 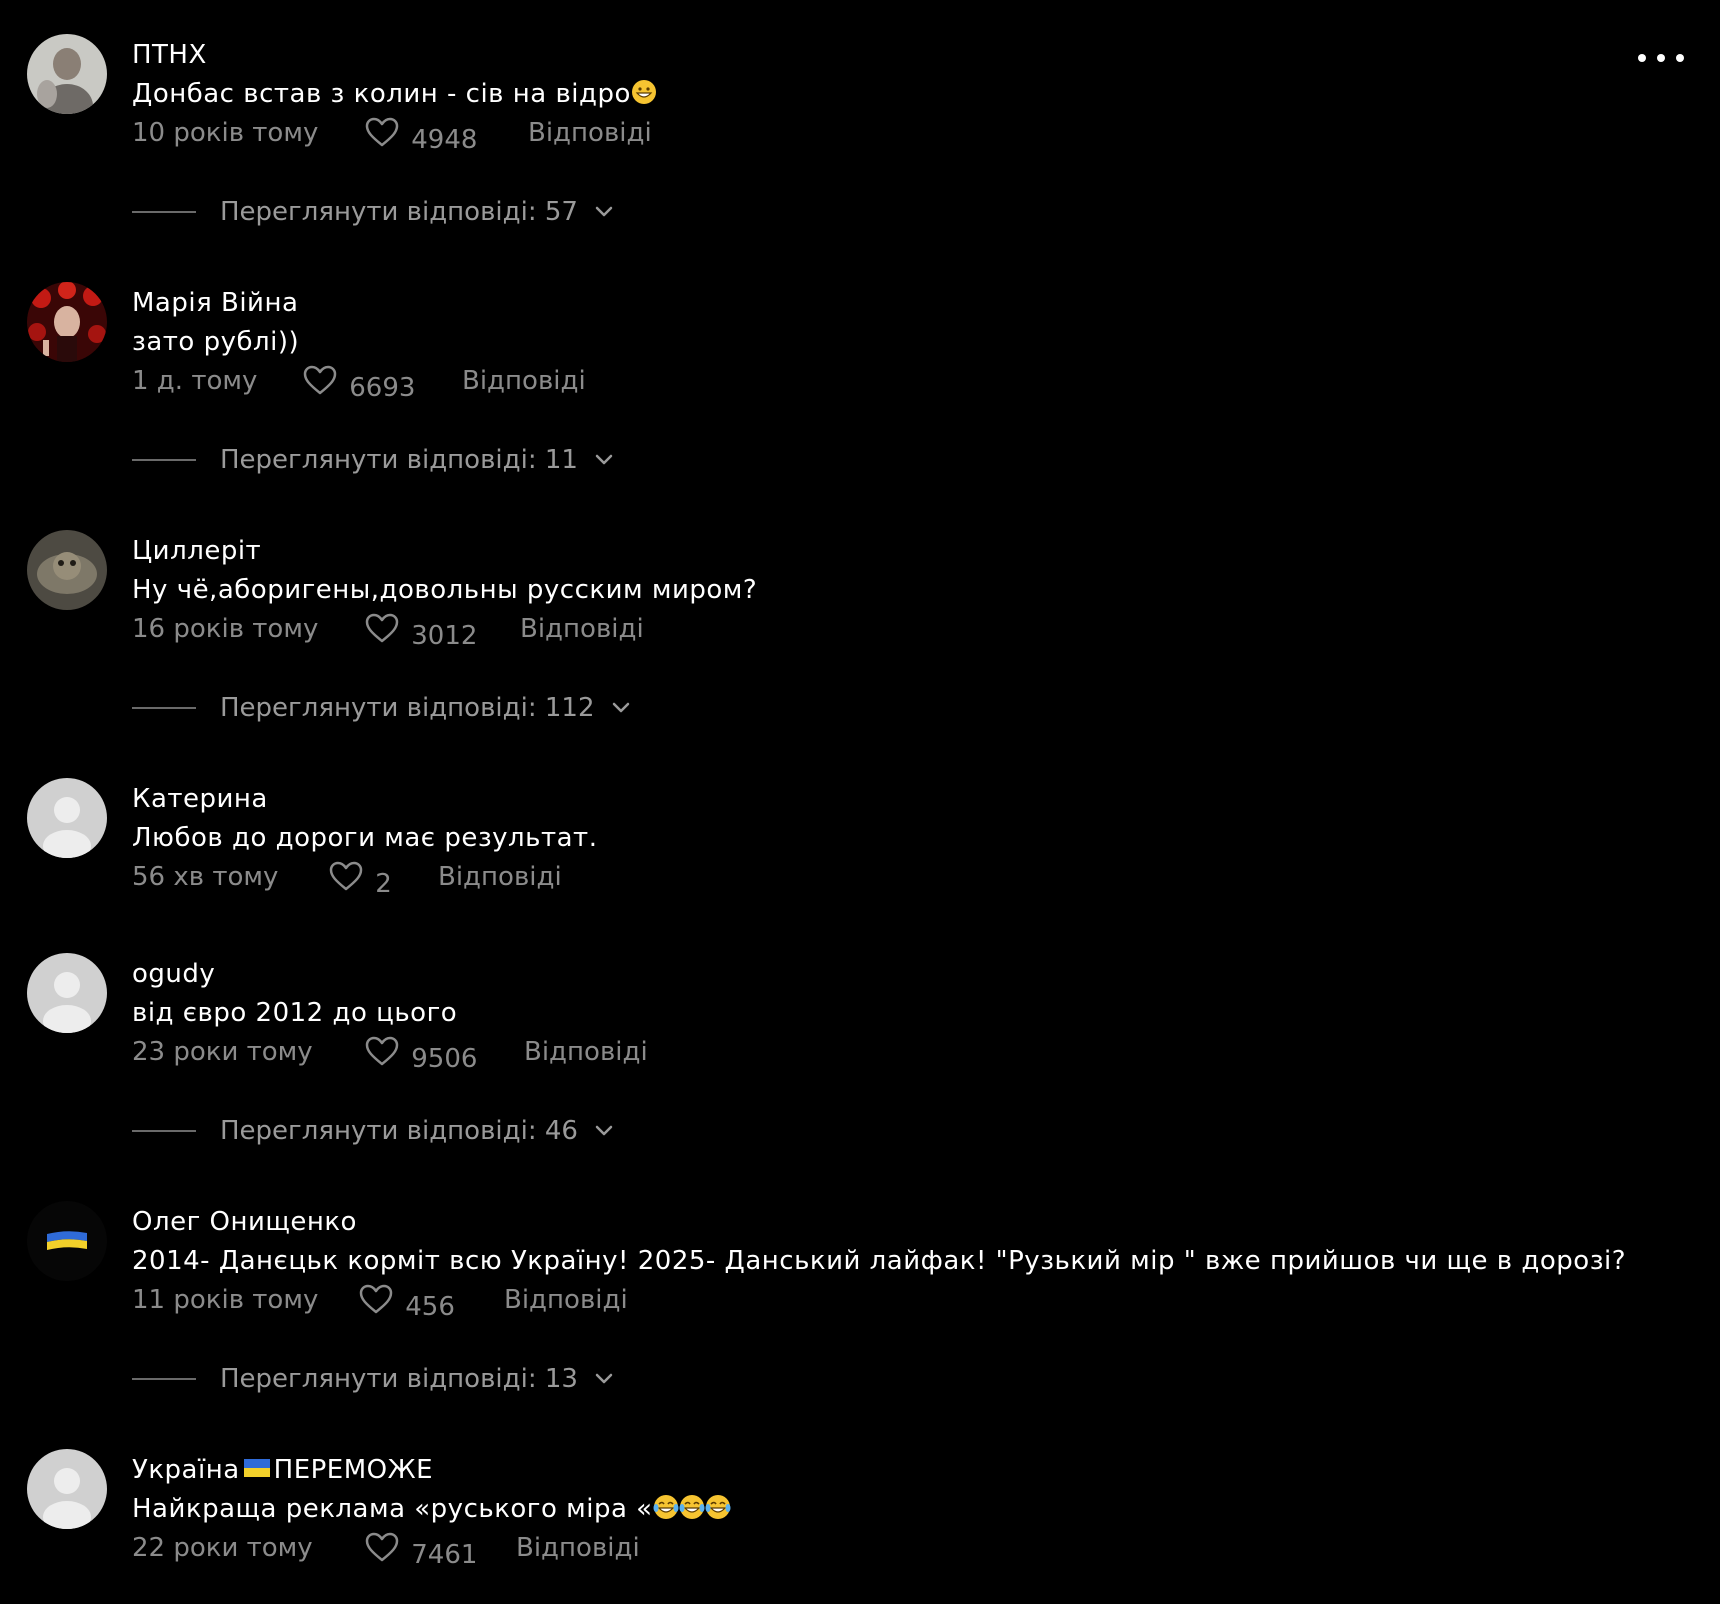 I want to click on comment-author: Олег Онищенко, so click(x=244, y=1222).